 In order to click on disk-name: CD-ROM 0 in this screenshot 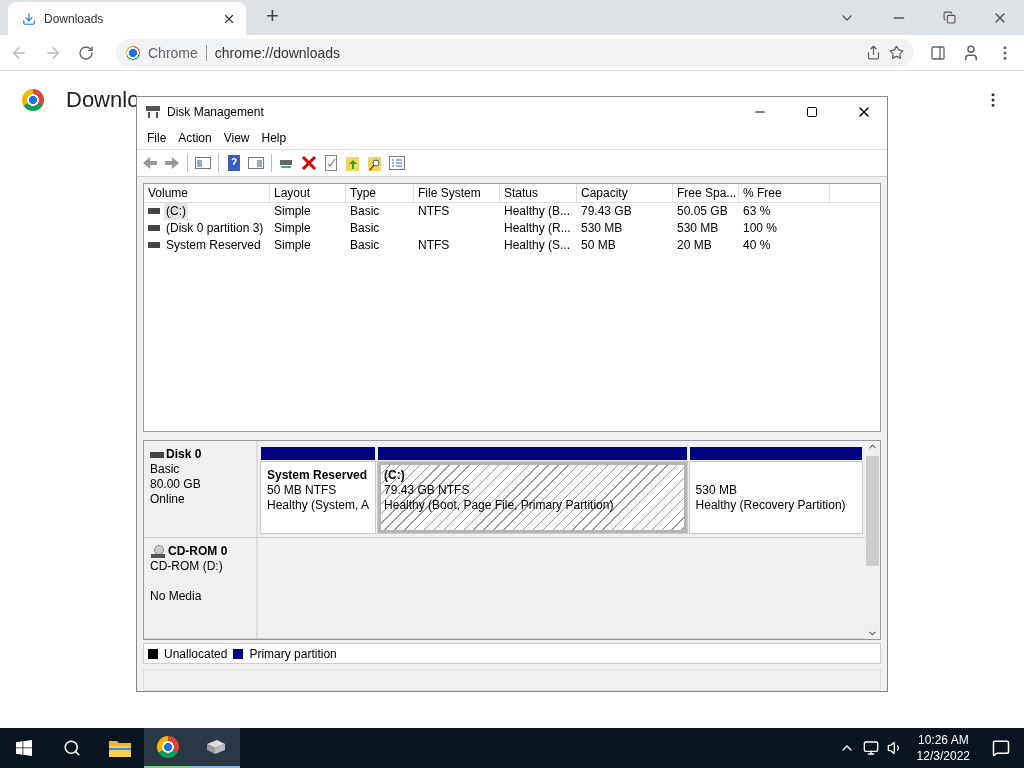, I will do `click(198, 552)`.